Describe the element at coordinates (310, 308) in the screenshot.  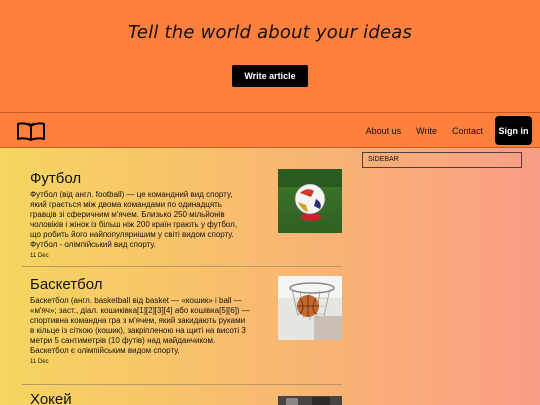
I see `basketball-hoop-image` at that location.